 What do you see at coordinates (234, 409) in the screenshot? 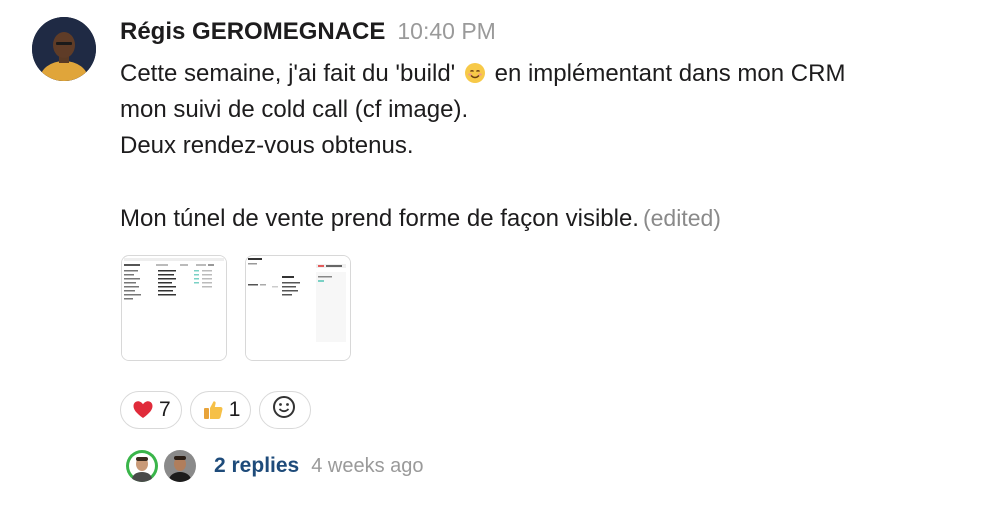
I see `reaction-count: 1` at bounding box center [234, 409].